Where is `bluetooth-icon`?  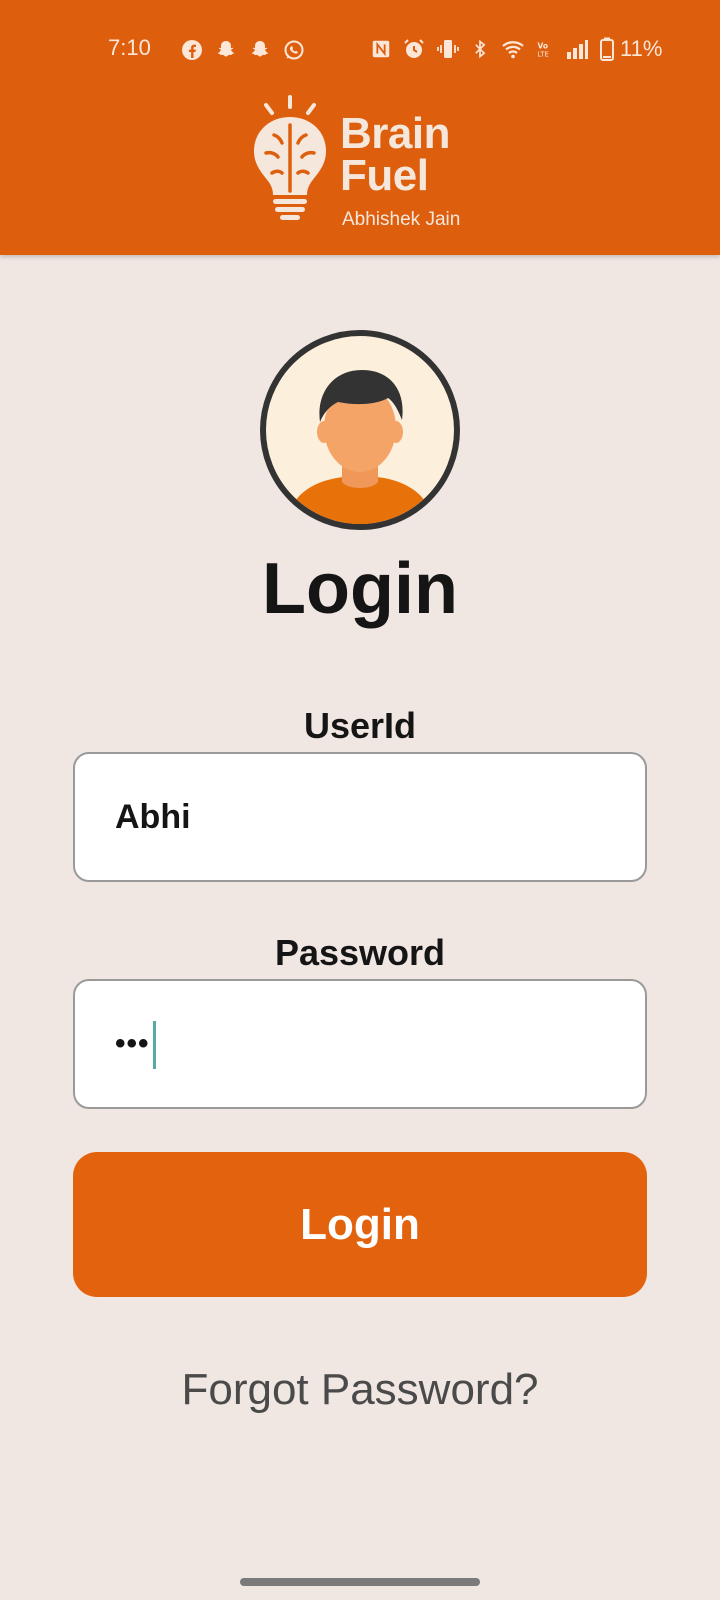
bluetooth-icon is located at coordinates (480, 49).